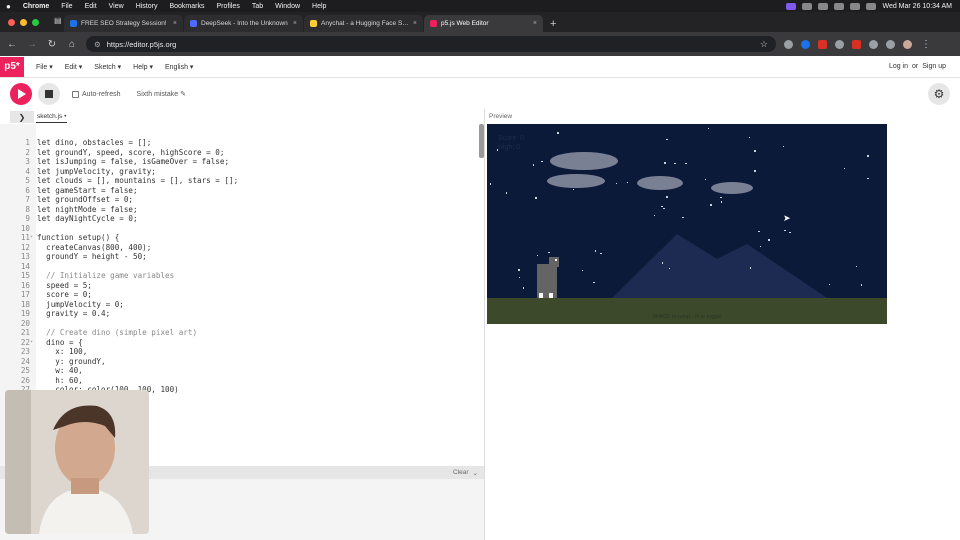  What do you see at coordinates (91, 6) in the screenshot?
I see `menu-edit: Edit` at bounding box center [91, 6].